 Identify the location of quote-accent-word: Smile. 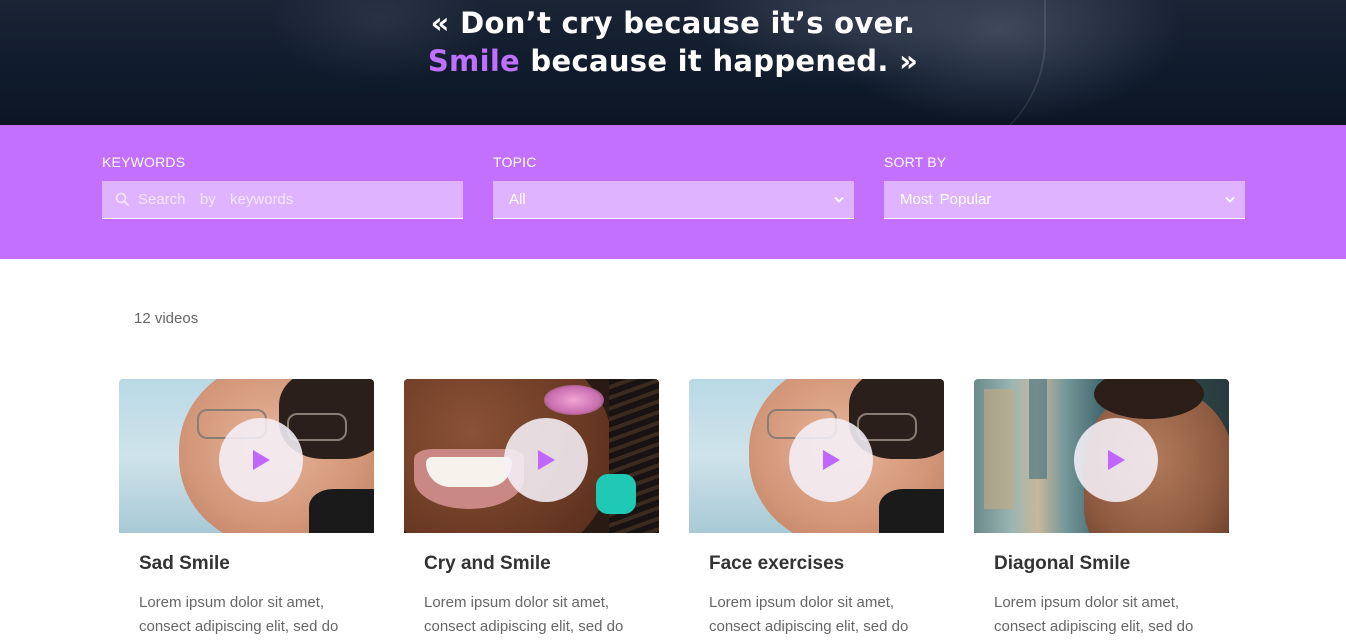
(474, 61).